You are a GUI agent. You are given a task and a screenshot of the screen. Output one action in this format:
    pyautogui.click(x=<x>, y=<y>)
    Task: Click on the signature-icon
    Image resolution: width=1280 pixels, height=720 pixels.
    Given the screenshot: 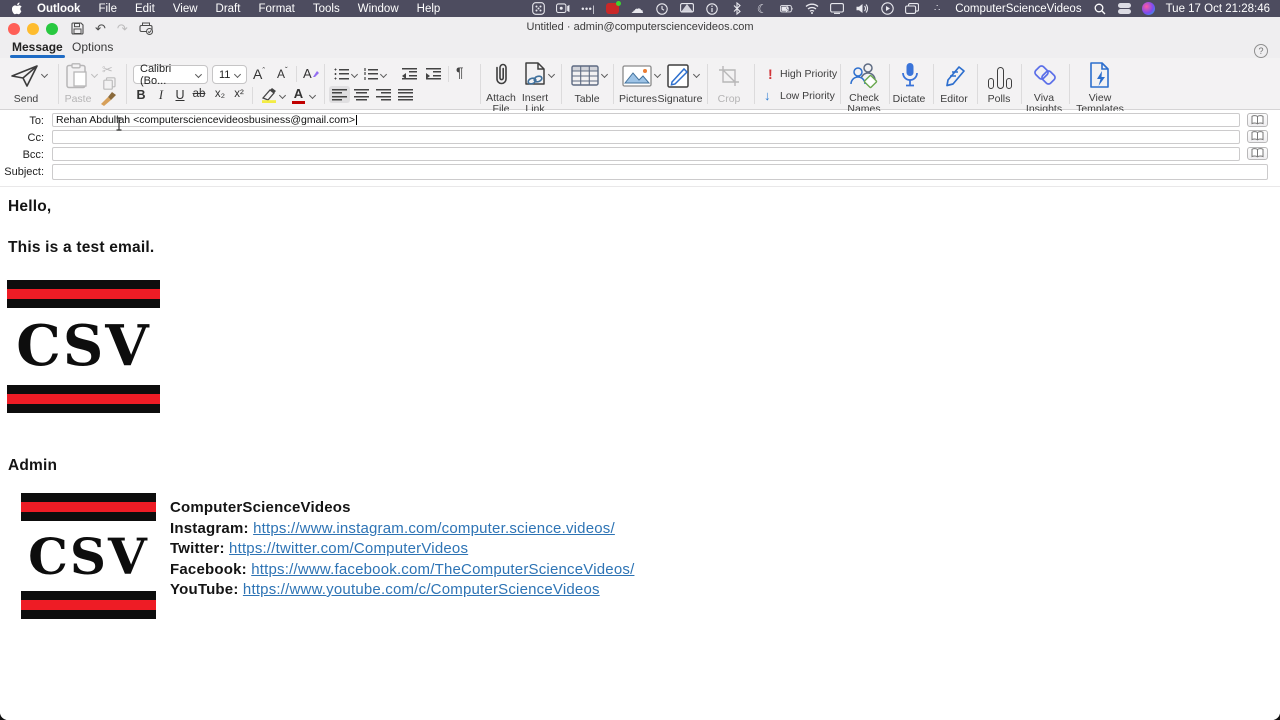 What is the action you would take?
    pyautogui.click(x=679, y=76)
    